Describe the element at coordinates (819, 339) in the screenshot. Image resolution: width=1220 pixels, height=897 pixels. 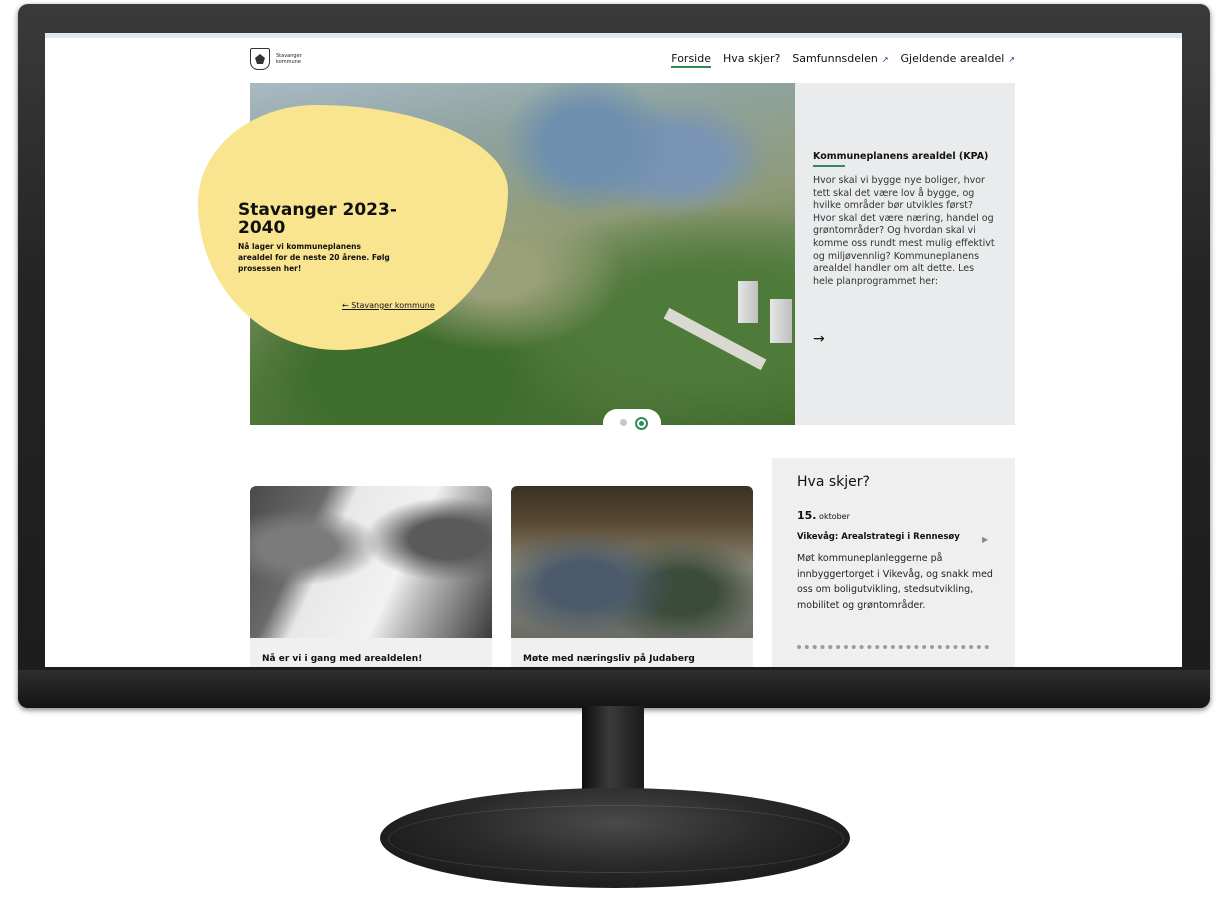
I see `arrow-right-icon: →` at that location.